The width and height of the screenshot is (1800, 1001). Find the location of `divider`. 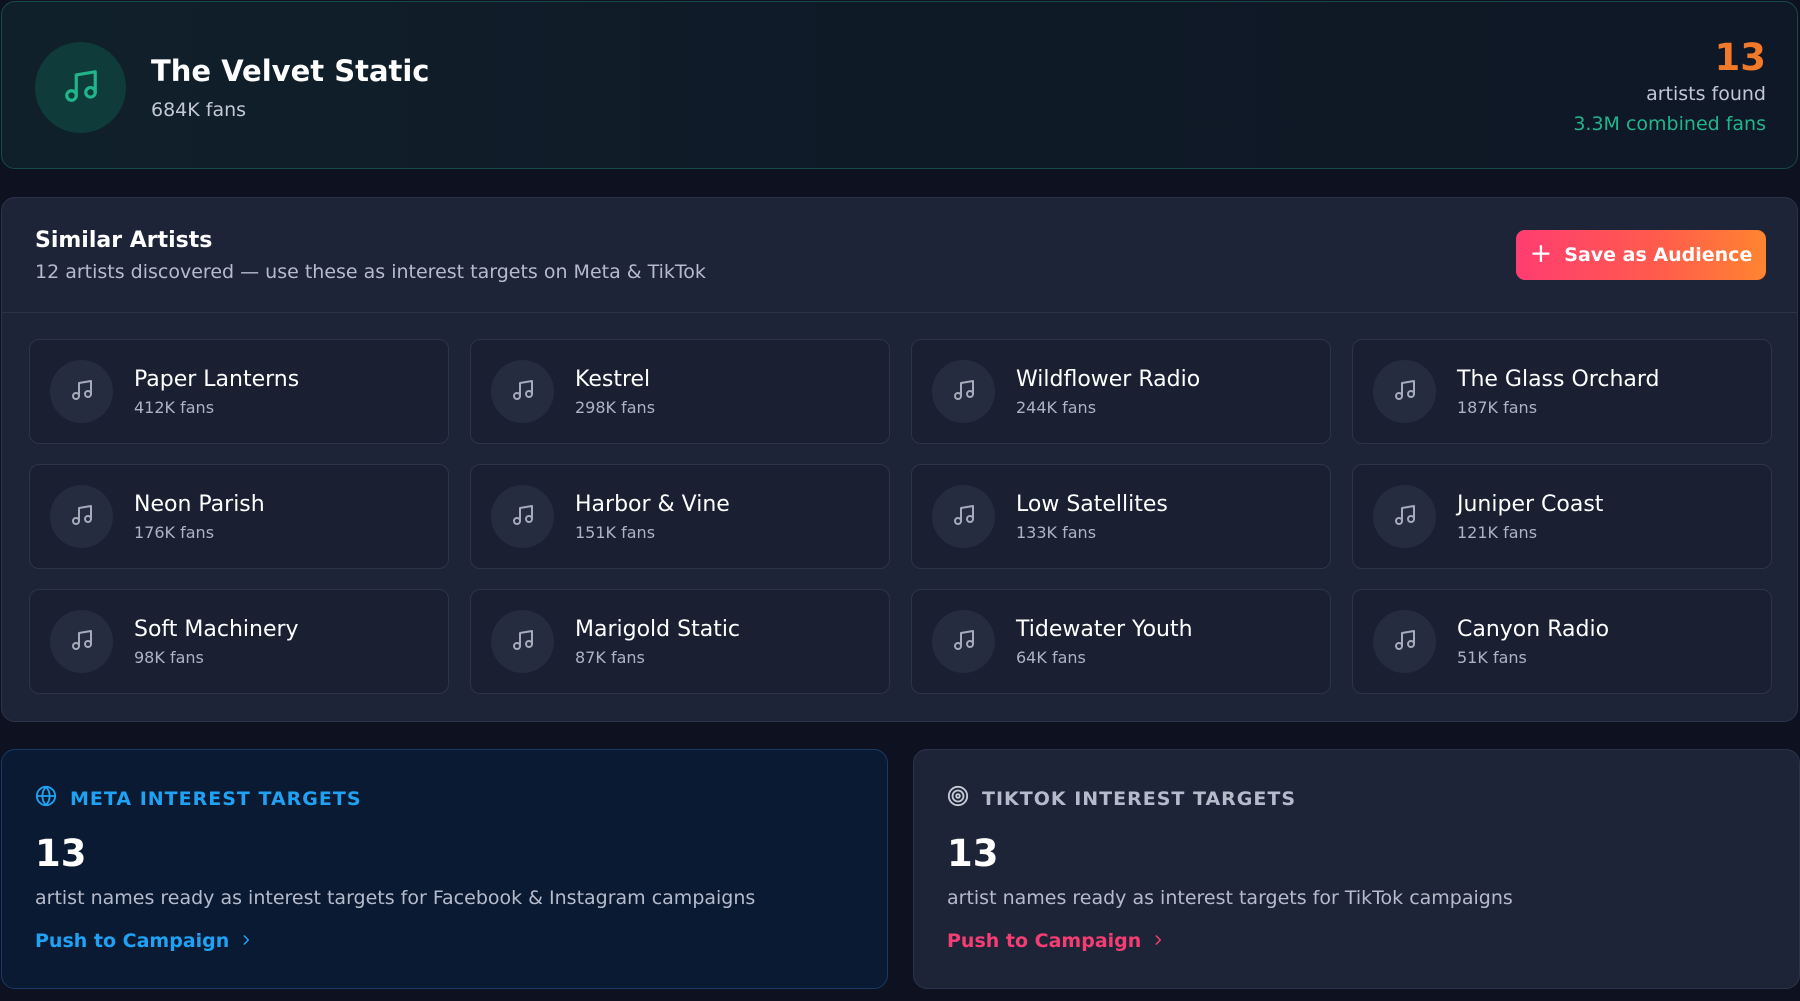

divider is located at coordinates (899, 312).